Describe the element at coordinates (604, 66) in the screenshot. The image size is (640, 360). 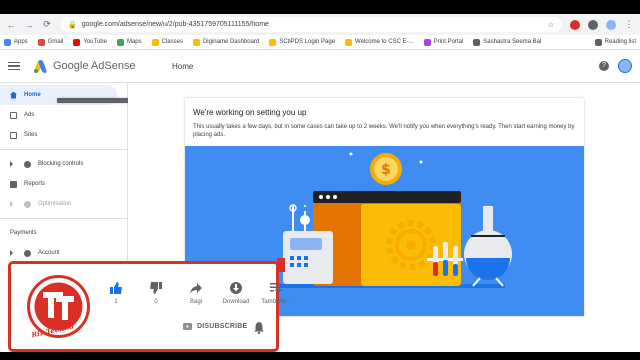
I see `help-icon: ?` at that location.